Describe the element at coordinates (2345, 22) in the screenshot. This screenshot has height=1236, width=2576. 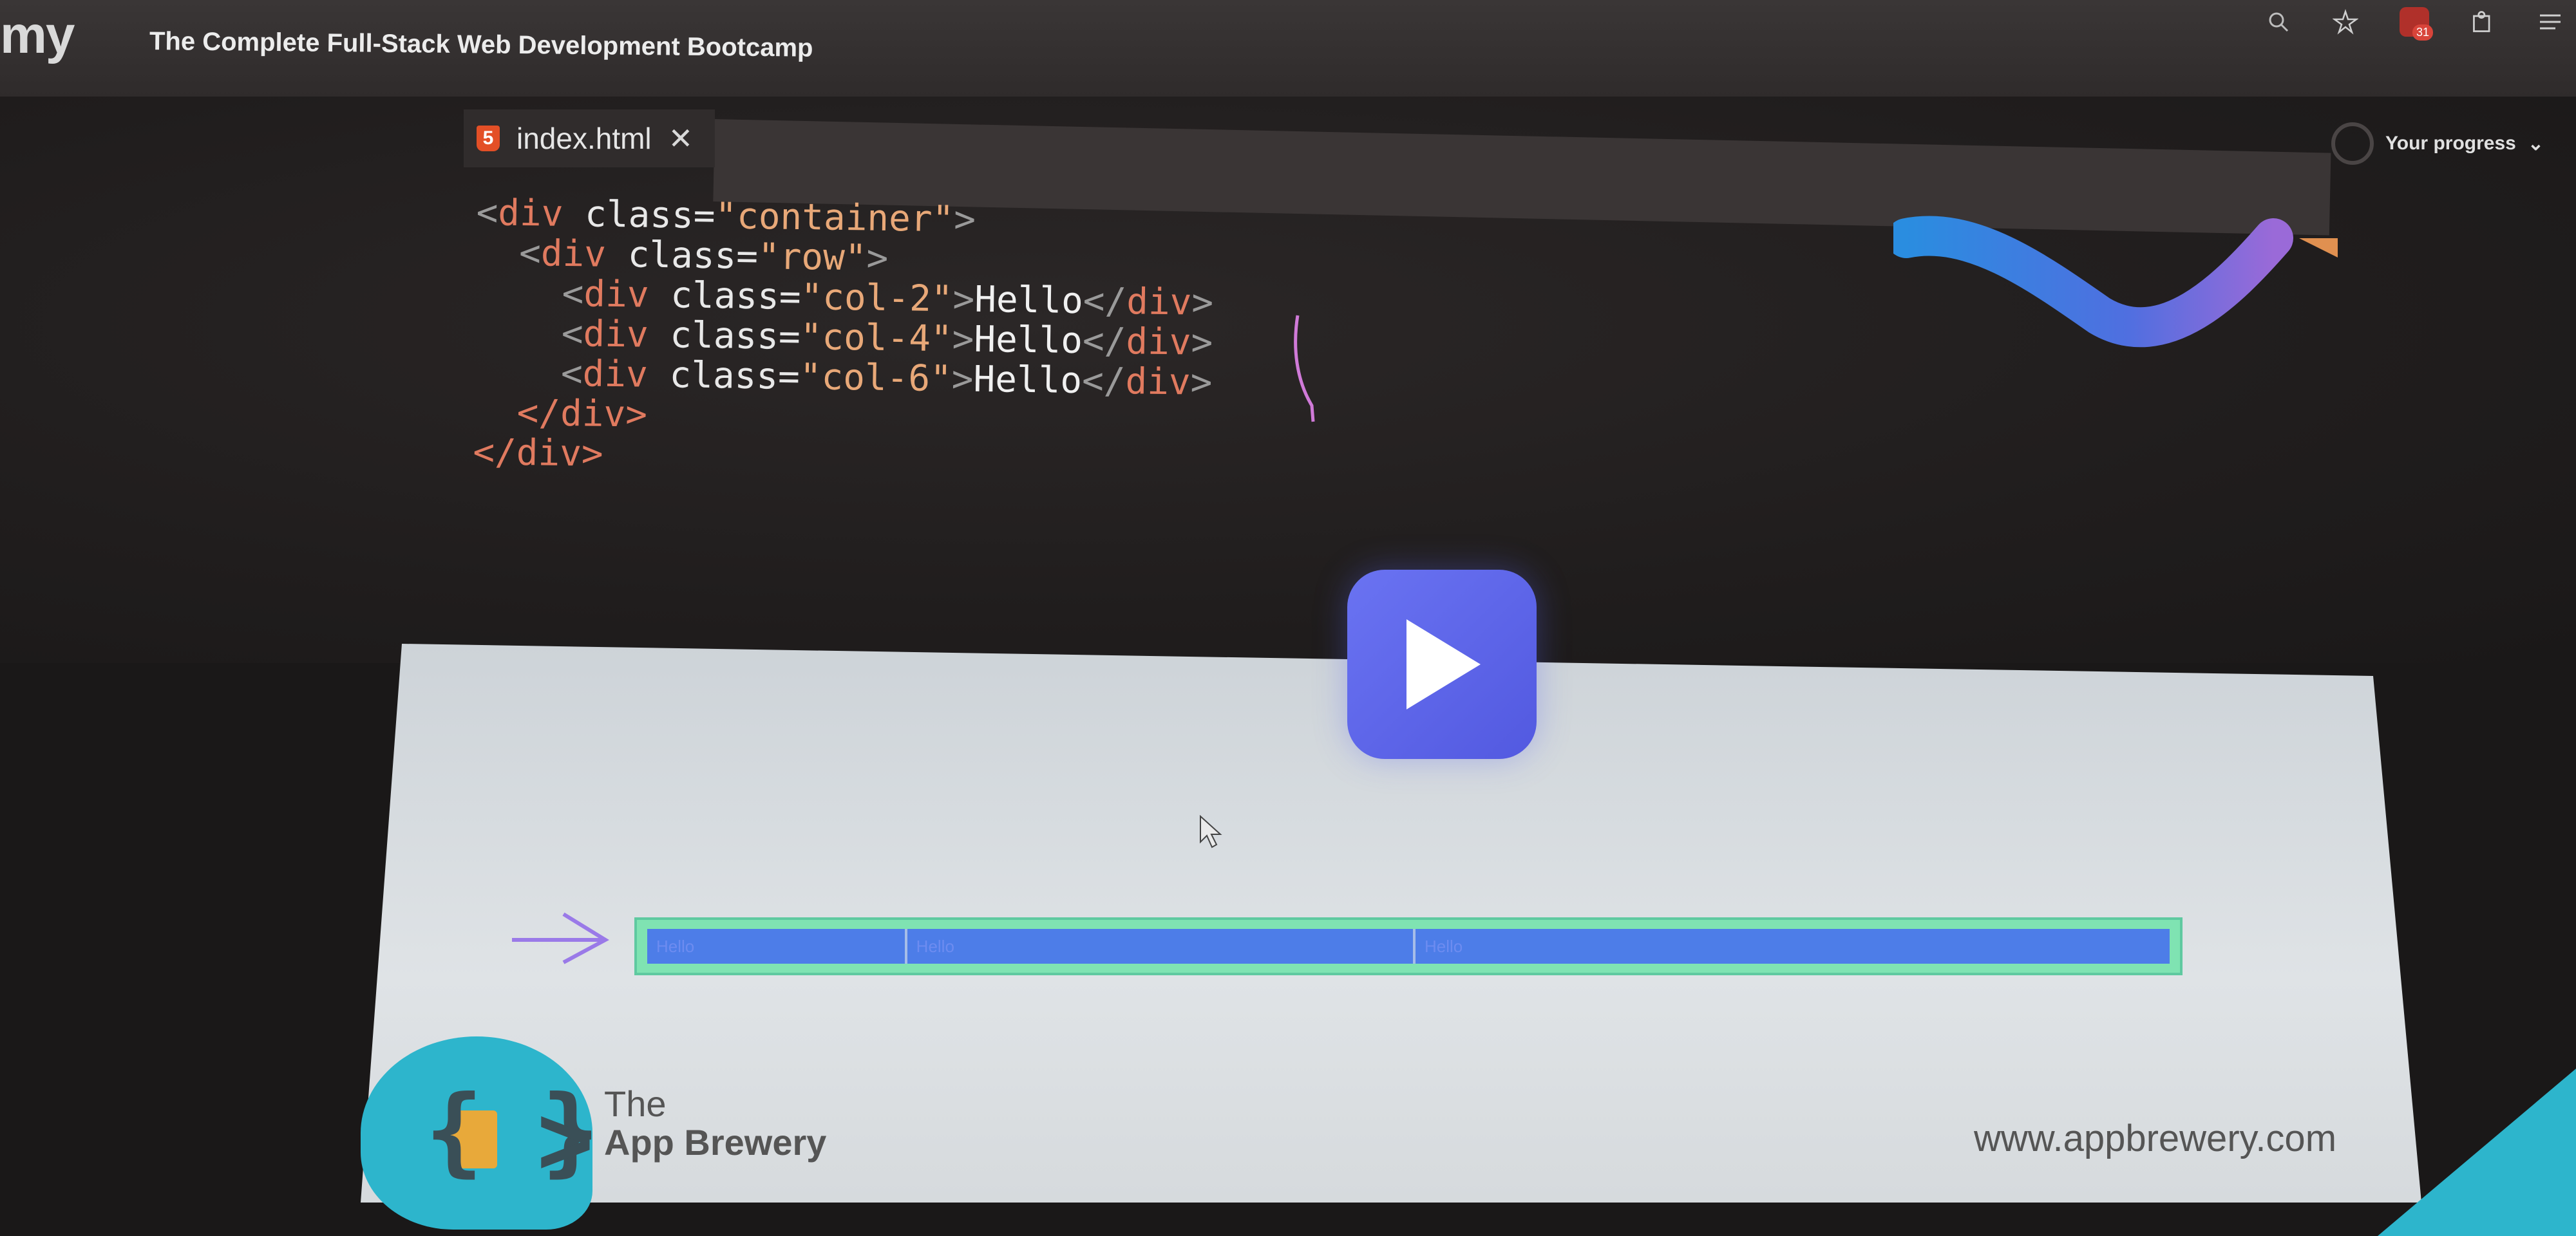
I see `star-icon` at that location.